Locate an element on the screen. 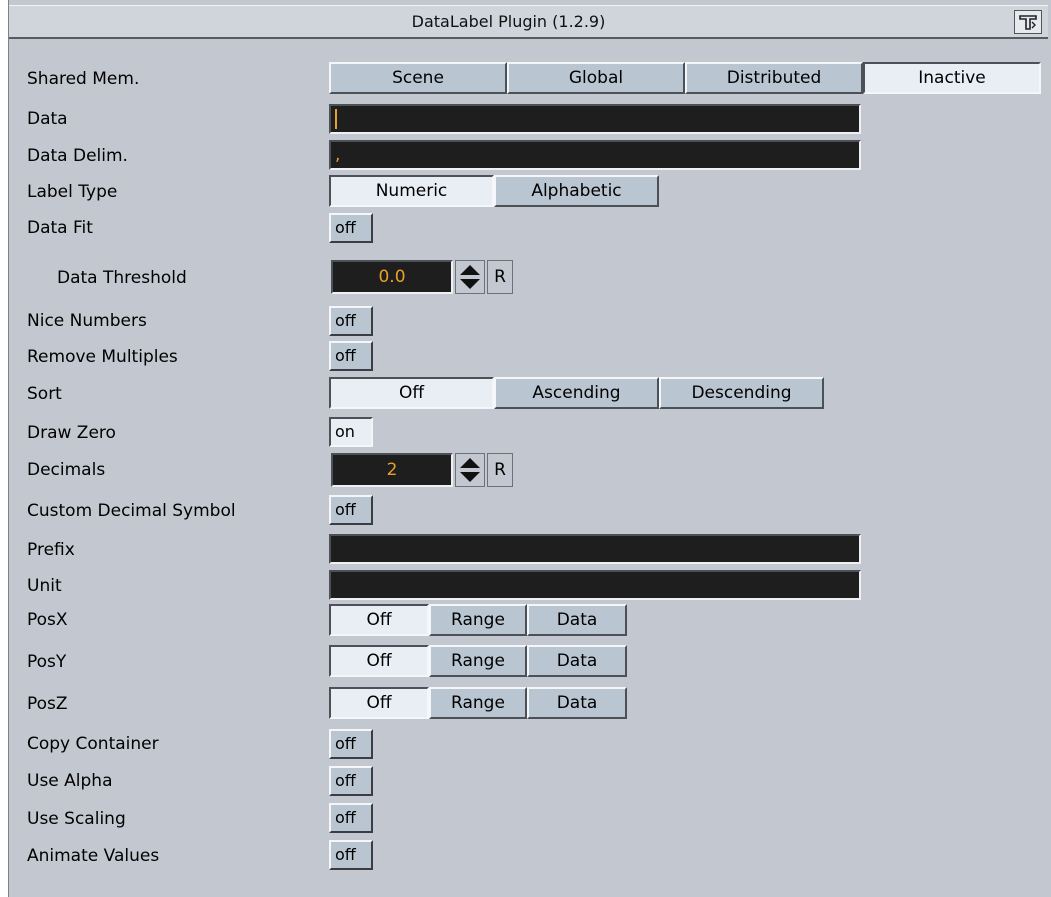  copy-container-toggle: off is located at coordinates (351, 744).